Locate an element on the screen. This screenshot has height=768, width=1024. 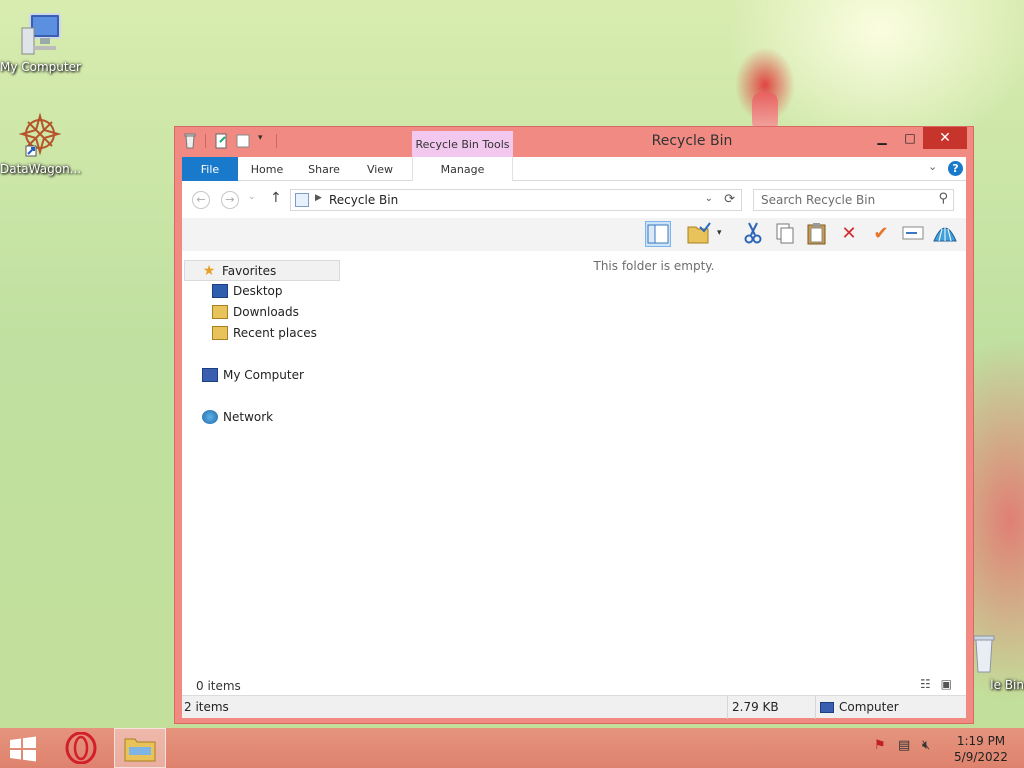
start-button is located at coordinates (23, 749).